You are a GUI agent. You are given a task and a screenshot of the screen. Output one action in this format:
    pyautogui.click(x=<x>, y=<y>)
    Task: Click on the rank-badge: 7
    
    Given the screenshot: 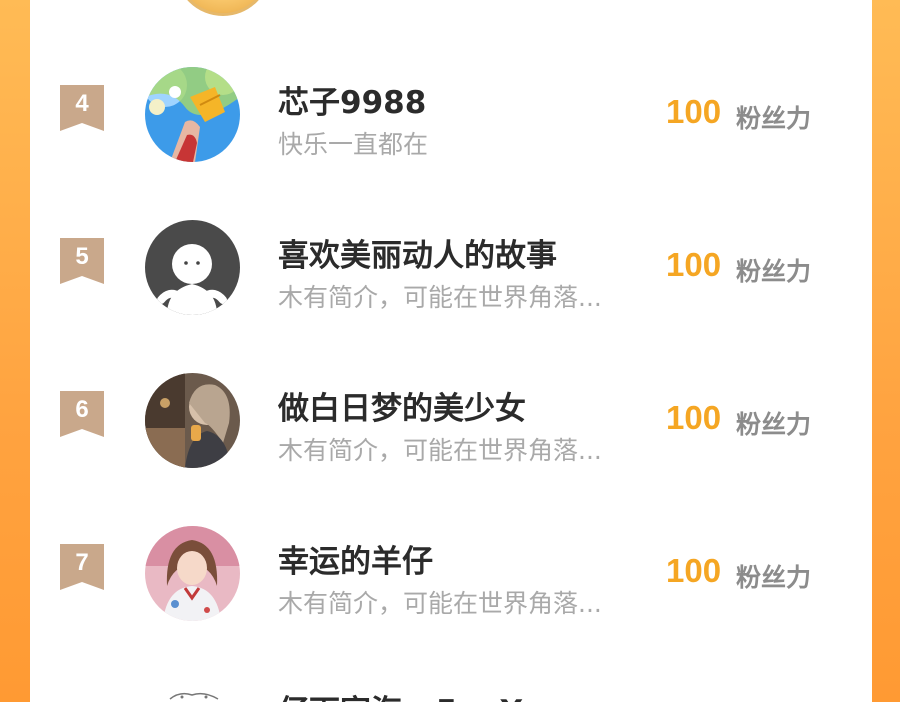 What is the action you would take?
    pyautogui.click(x=82, y=567)
    